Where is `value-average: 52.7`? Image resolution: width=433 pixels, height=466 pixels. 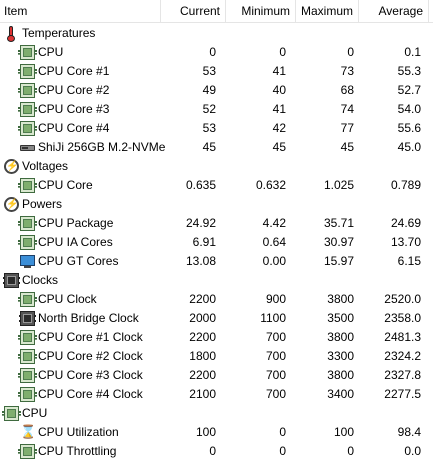 value-average: 52.7 is located at coordinates (409, 90).